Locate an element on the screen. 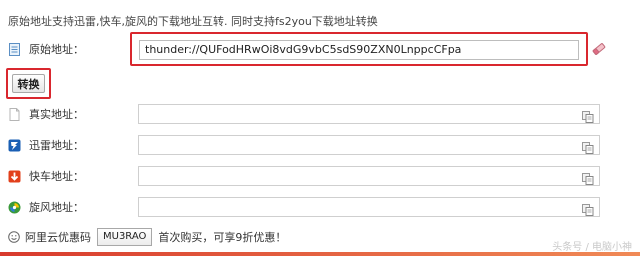 This screenshot has width=640, height=256. watermark: 头条号 / 电脑小神 is located at coordinates (592, 247).